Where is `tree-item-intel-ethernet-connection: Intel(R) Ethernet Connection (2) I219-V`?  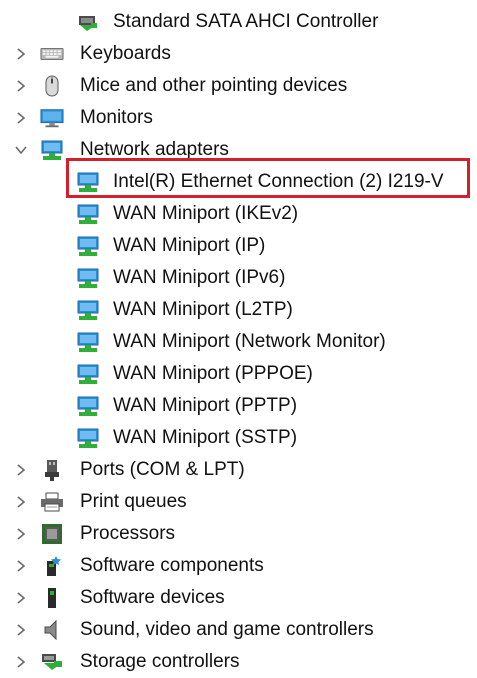 tree-item-intel-ethernet-connection: Intel(R) Ethernet Connection (2) I219-V is located at coordinates (238, 182).